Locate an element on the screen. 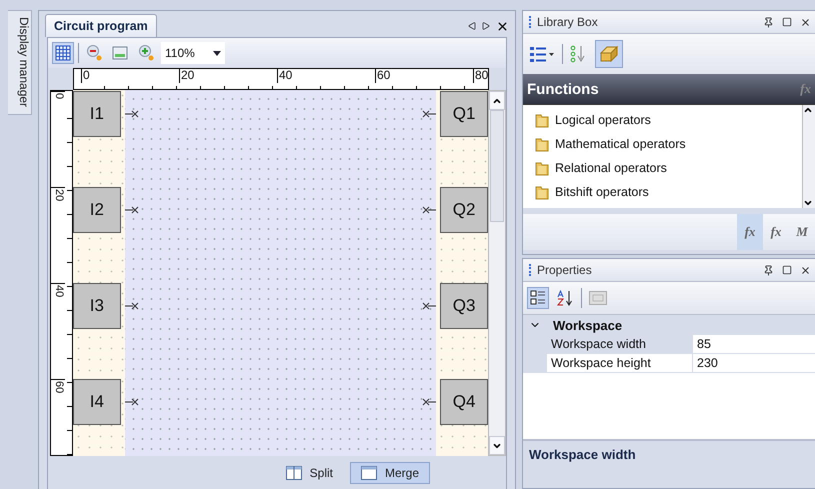 This screenshot has height=489, width=815. view-button: Split is located at coordinates (309, 473).